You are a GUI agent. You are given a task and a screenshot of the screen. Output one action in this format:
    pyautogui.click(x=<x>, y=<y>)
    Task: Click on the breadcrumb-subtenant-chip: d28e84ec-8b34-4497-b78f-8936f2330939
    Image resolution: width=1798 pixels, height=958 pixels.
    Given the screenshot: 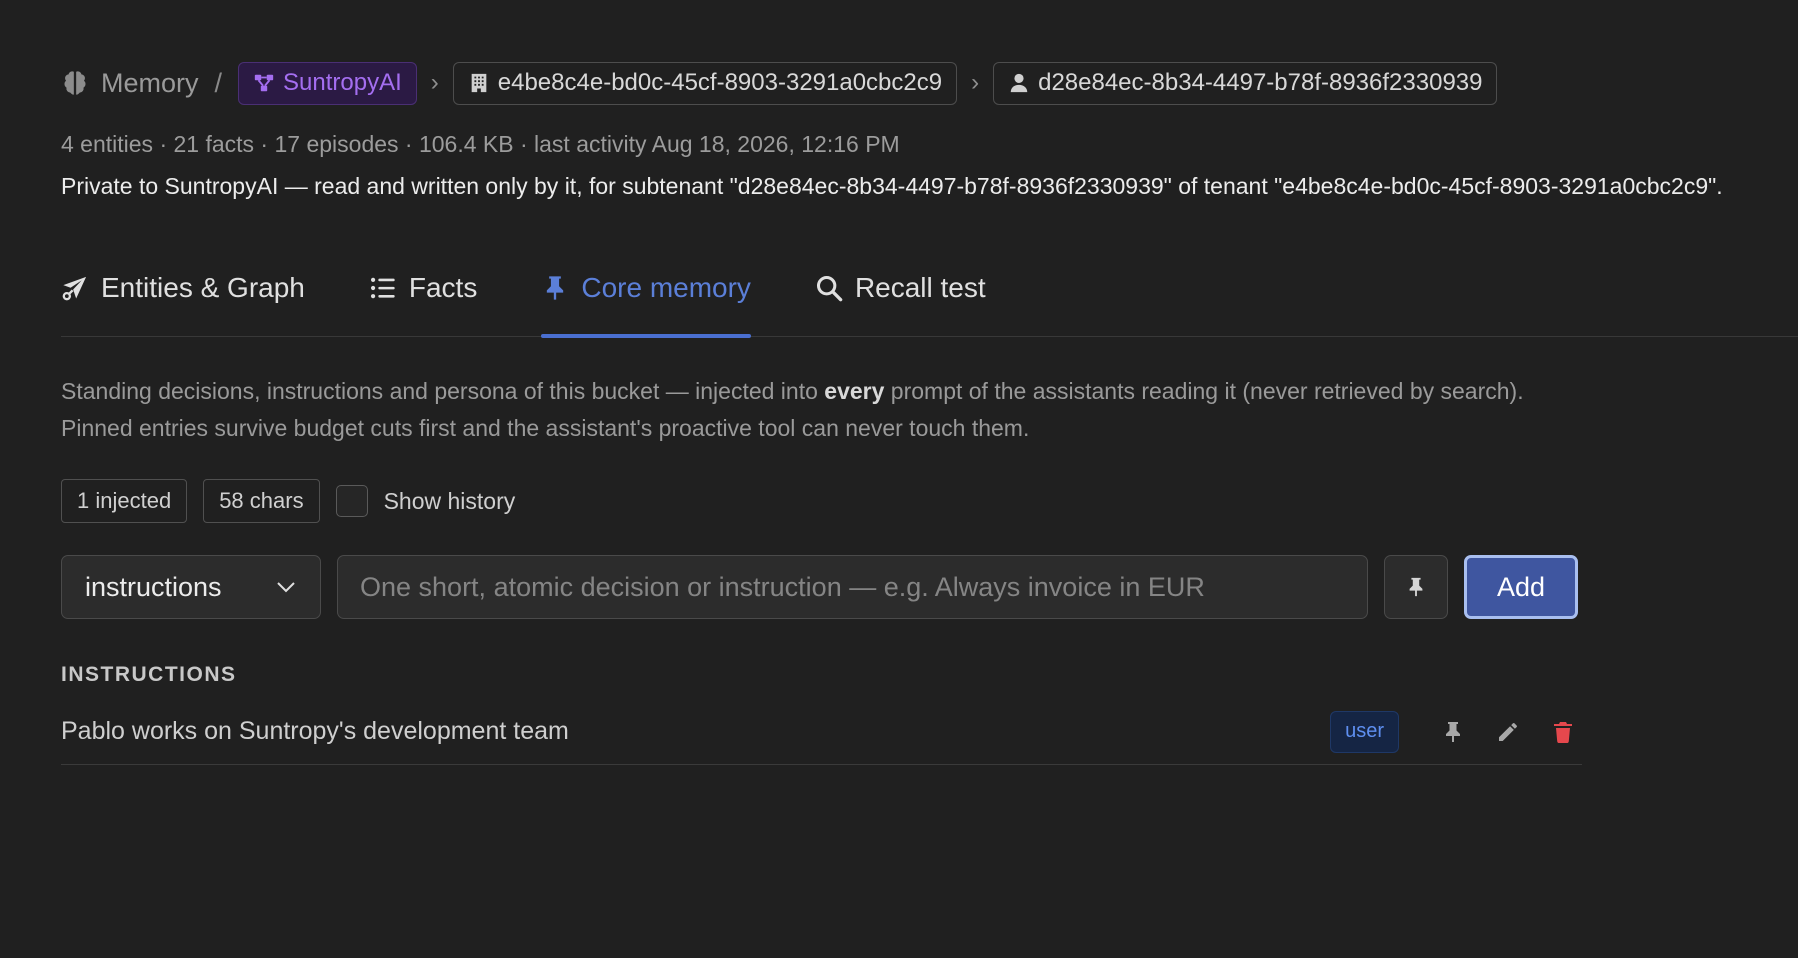 What is the action you would take?
    pyautogui.click(x=1245, y=83)
    